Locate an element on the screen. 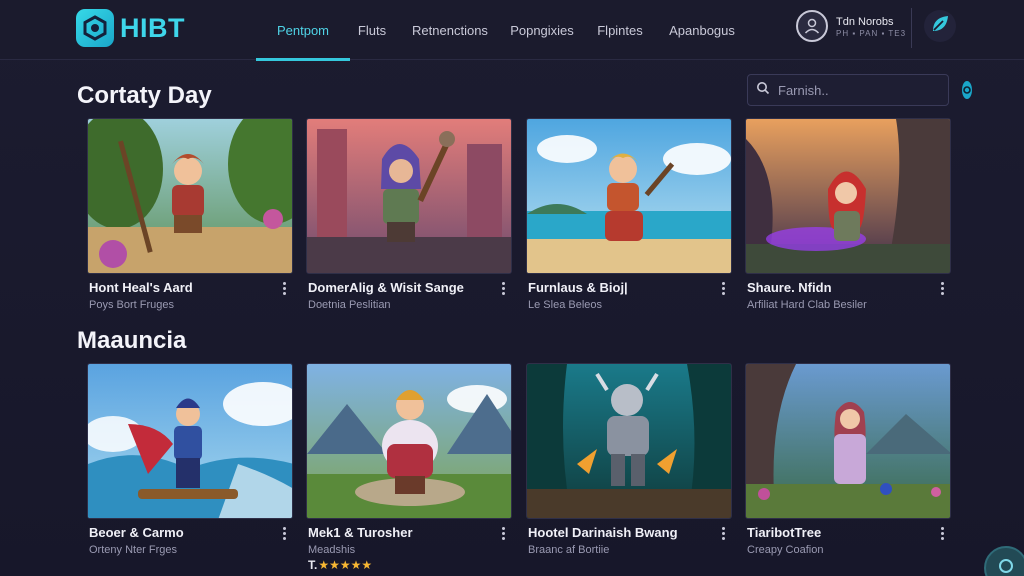 The width and height of the screenshot is (1024, 576). search-bar is located at coordinates (859, 90).